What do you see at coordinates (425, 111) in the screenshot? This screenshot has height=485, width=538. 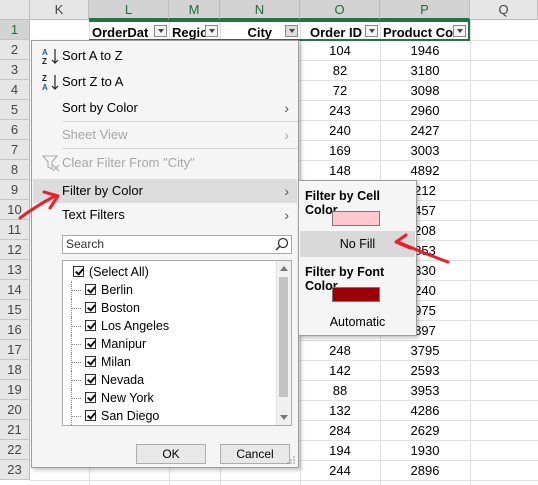 I see `cell-product-code: 2960` at bounding box center [425, 111].